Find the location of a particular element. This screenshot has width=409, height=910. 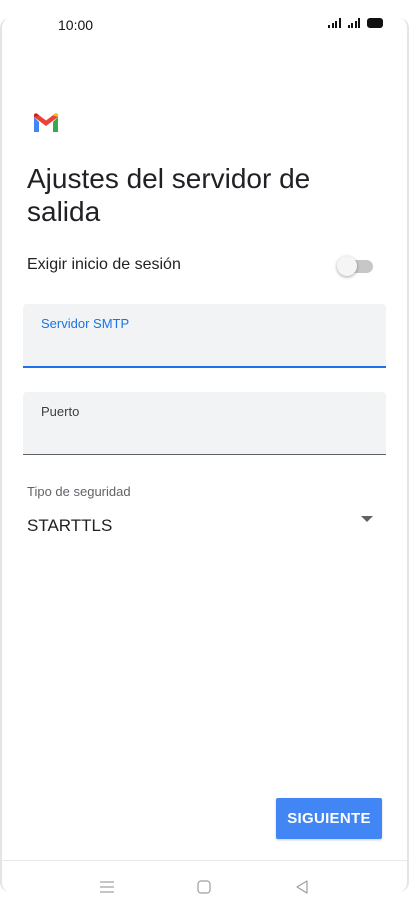

require-login-label: Exigir inicio de sesión is located at coordinates (104, 264).